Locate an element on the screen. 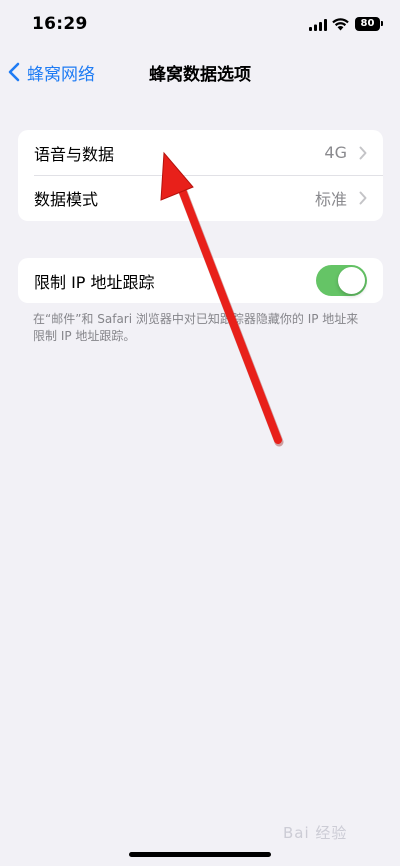 Image resolution: width=400 pixels, height=866 pixels. home-indicator is located at coordinates (200, 854).